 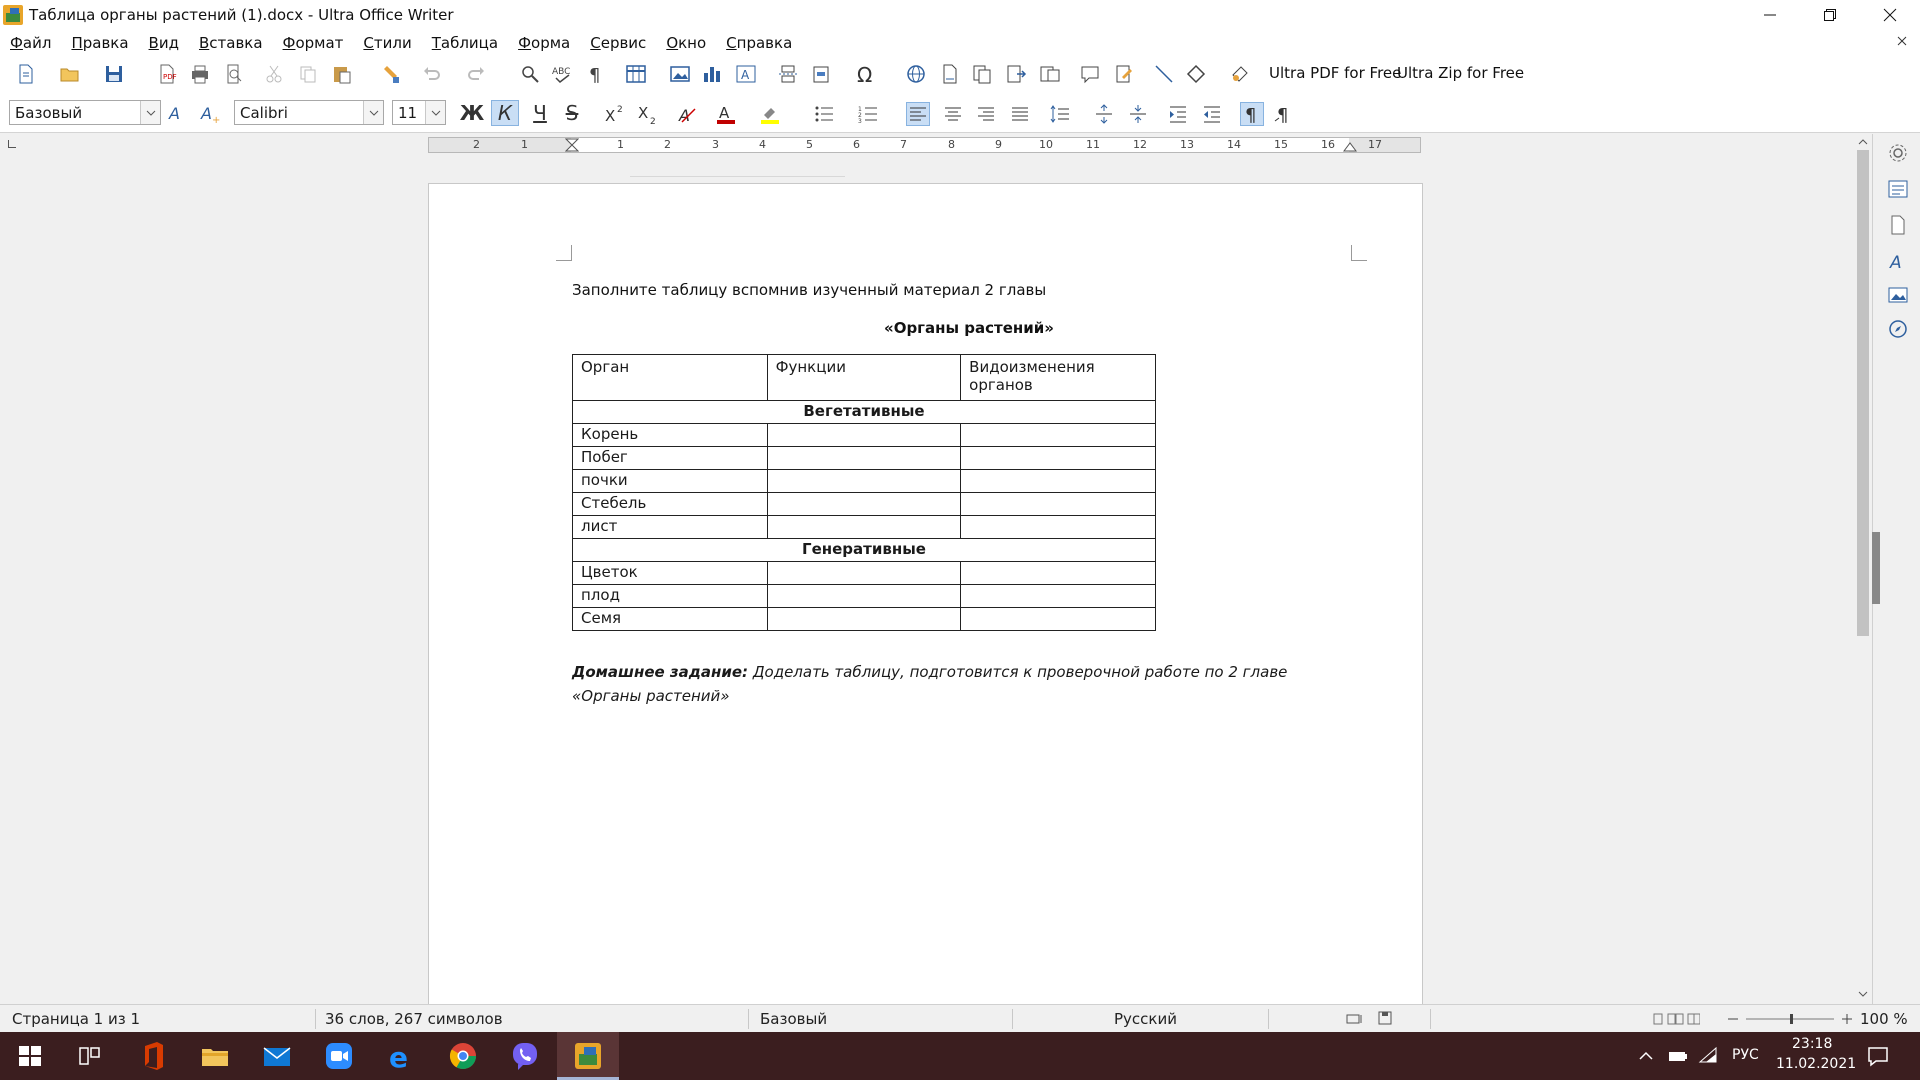 What do you see at coordinates (178, 113) in the screenshot?
I see `update-style-icon: A` at bounding box center [178, 113].